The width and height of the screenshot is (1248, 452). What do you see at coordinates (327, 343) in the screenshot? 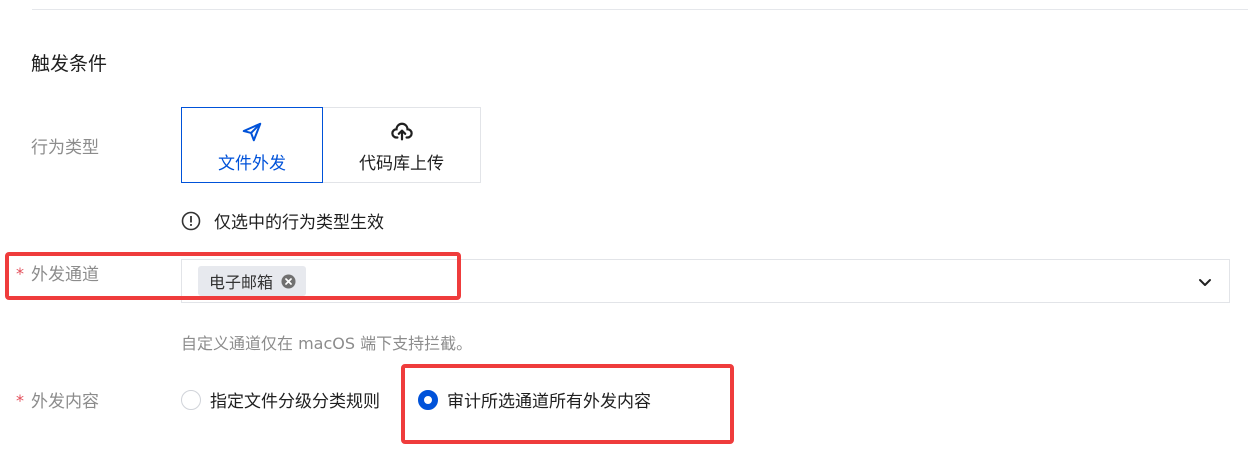
I see `channel-help-text: 自定义通道仅在 macOS 端下支持拦截。` at bounding box center [327, 343].